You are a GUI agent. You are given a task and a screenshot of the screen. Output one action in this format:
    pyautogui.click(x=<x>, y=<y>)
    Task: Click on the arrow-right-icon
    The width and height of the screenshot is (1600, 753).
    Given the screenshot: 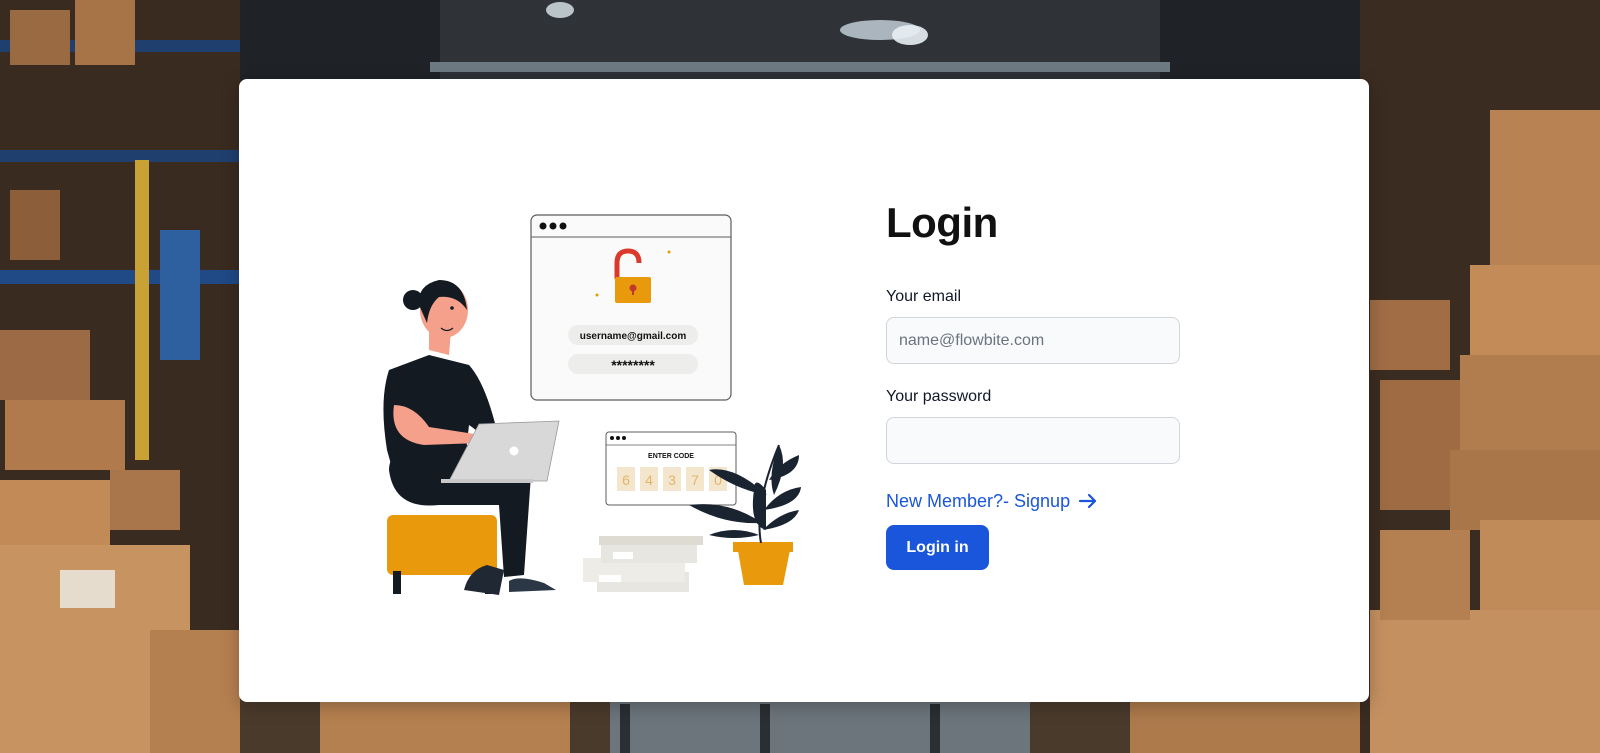 What is the action you would take?
    pyautogui.click(x=1087, y=501)
    